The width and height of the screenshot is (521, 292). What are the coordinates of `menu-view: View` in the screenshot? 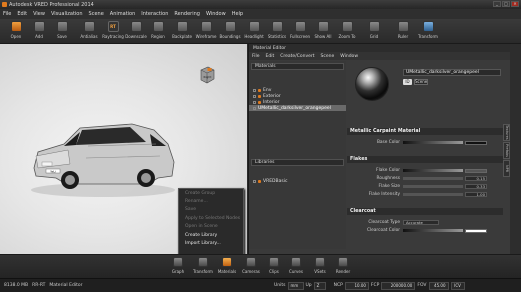 It's located at (39, 14).